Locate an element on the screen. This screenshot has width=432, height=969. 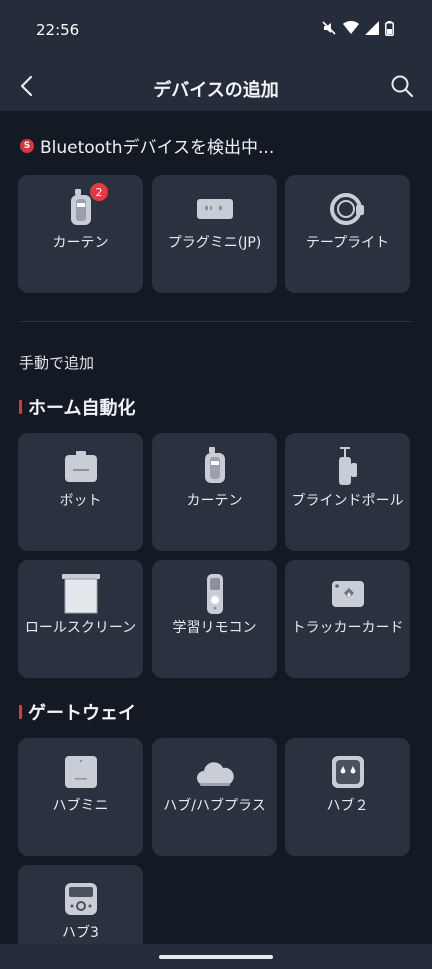
device-label: トラッカーカード is located at coordinates (347, 628).